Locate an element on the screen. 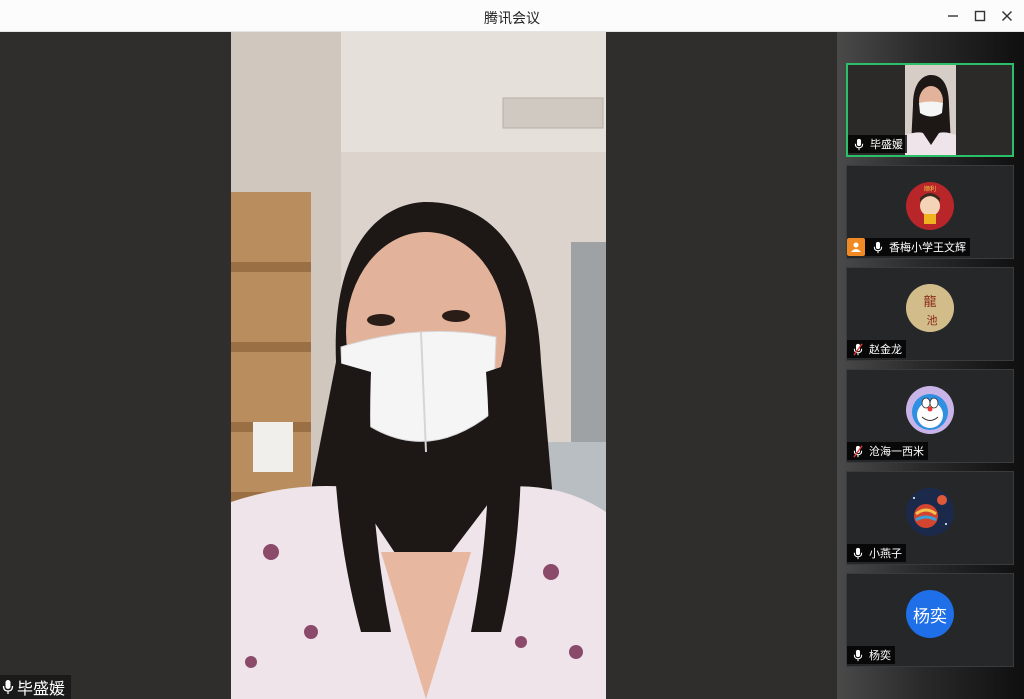 The image size is (1024, 699). title-bar: 腾讯会议 is located at coordinates (512, 16).